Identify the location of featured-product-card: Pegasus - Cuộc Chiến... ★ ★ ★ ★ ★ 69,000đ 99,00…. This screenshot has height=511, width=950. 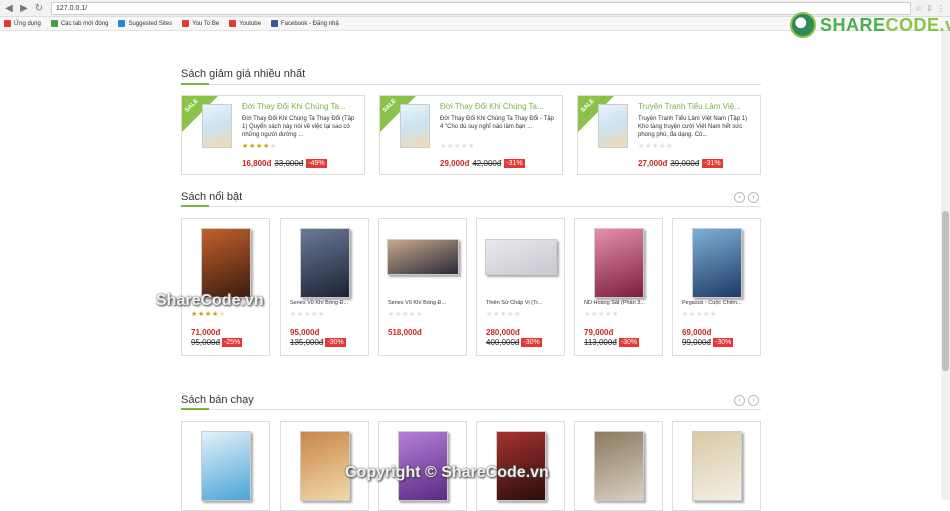
(716, 287).